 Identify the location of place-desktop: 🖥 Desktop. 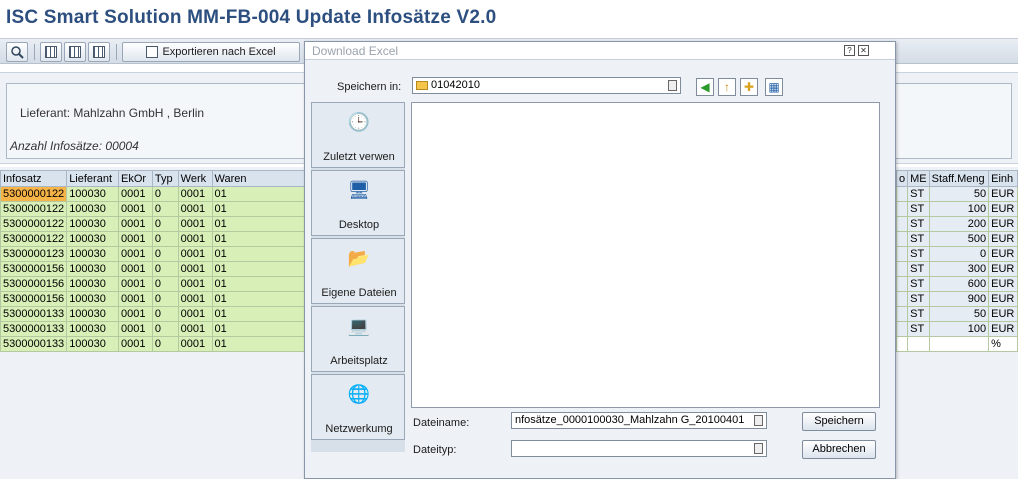
(358, 203).